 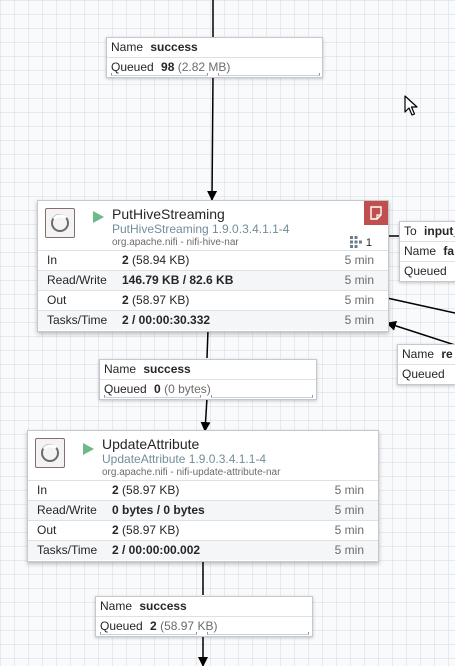 I want to click on stat-value: 0 bytes / 0 bytes, so click(x=158, y=510).